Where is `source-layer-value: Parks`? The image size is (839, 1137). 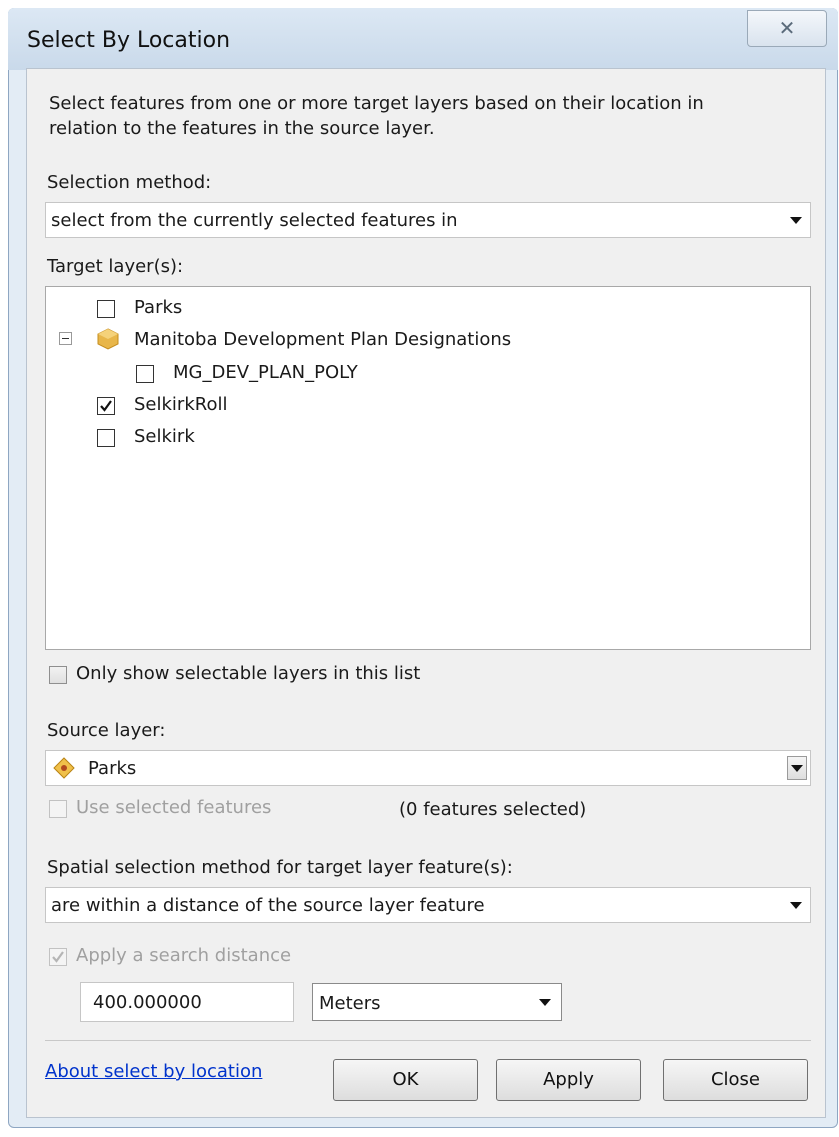 source-layer-value: Parks is located at coordinates (112, 768).